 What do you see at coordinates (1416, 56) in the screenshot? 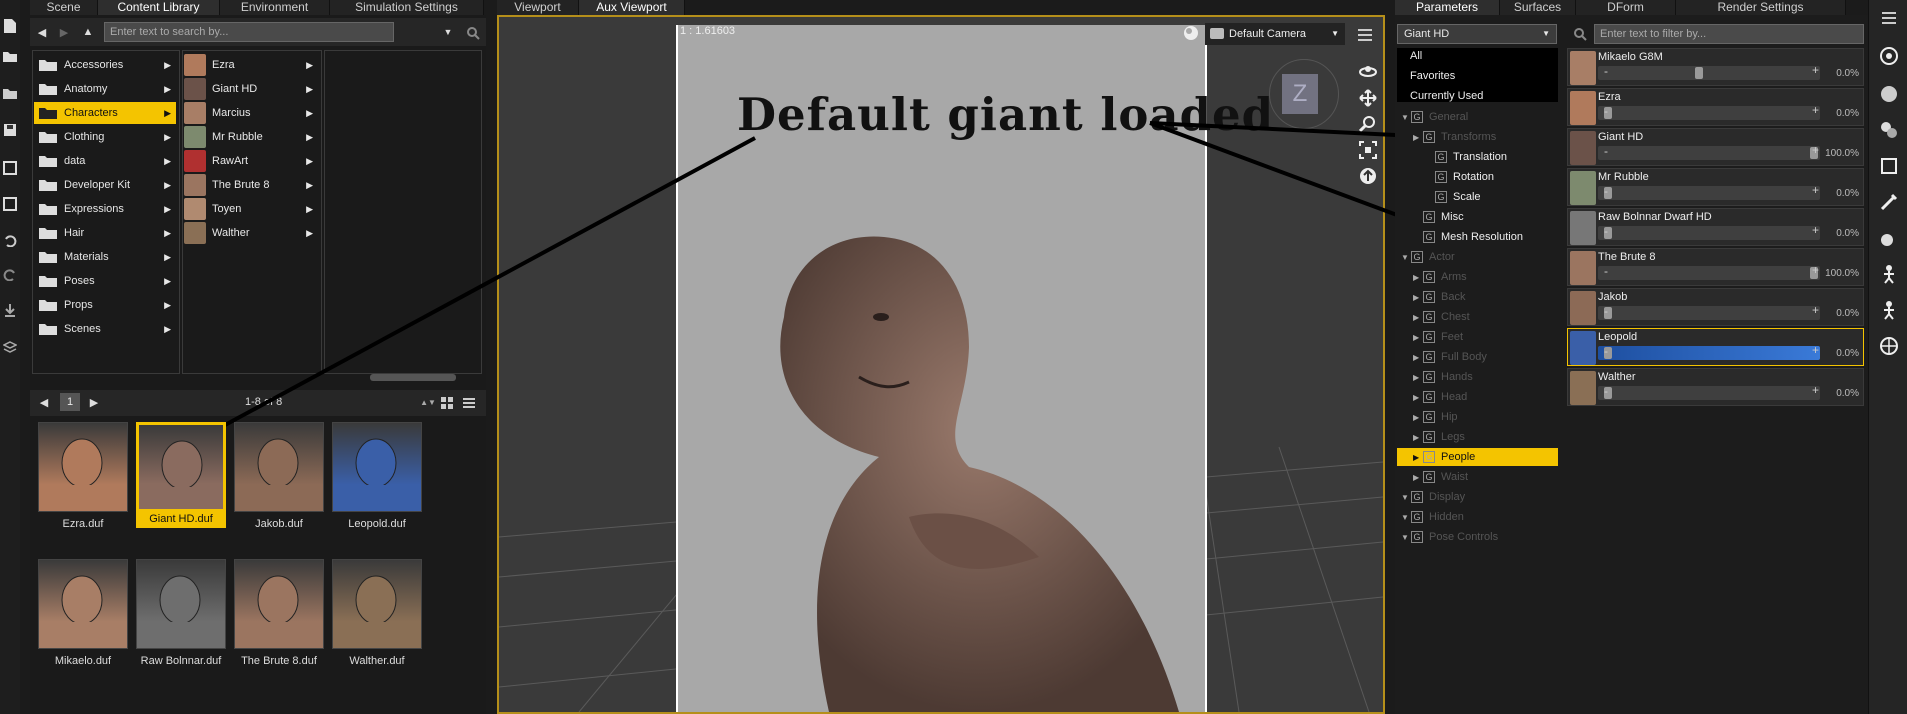
I see `quick-filter-item: All` at bounding box center [1416, 56].